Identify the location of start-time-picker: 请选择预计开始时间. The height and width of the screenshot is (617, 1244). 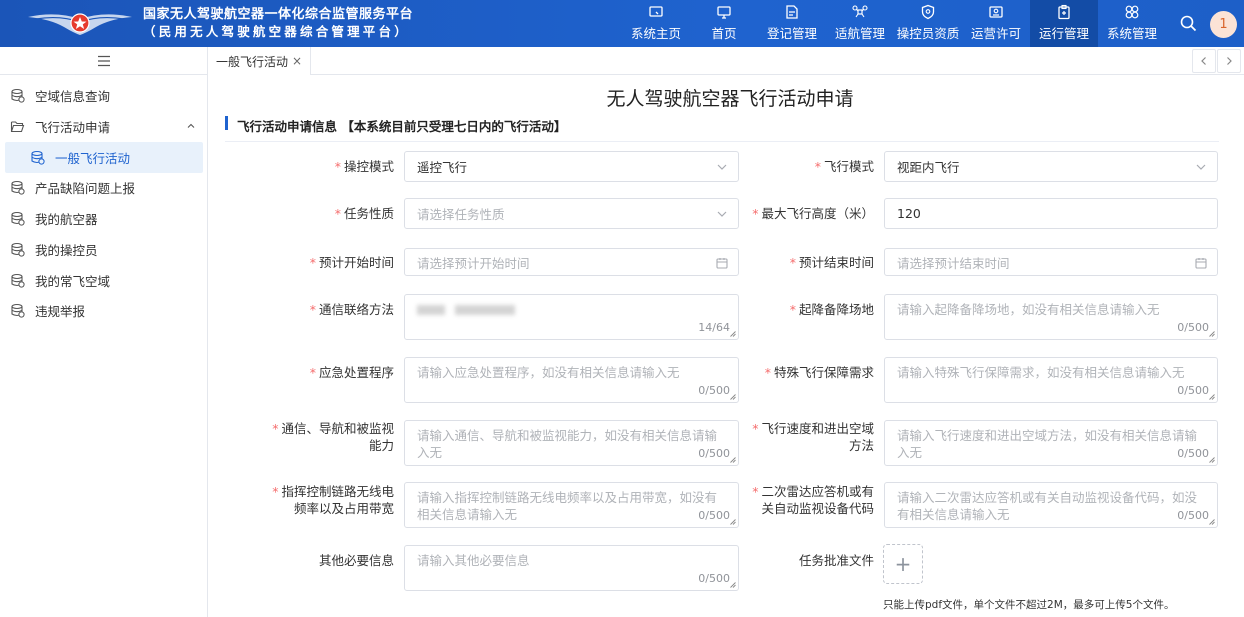
(571, 262).